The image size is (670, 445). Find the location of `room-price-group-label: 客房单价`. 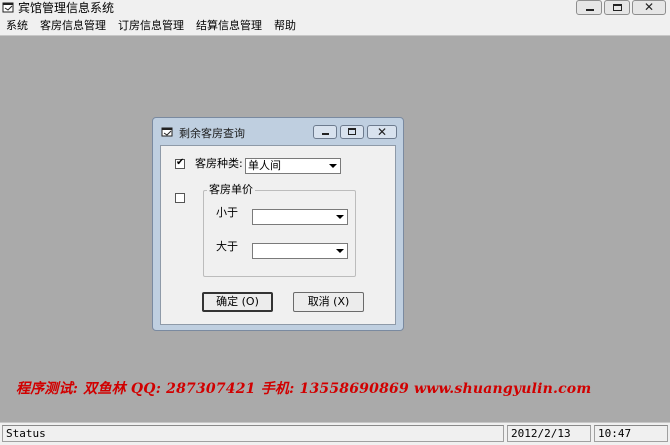

room-price-group-label: 客房单价 is located at coordinates (231, 190).